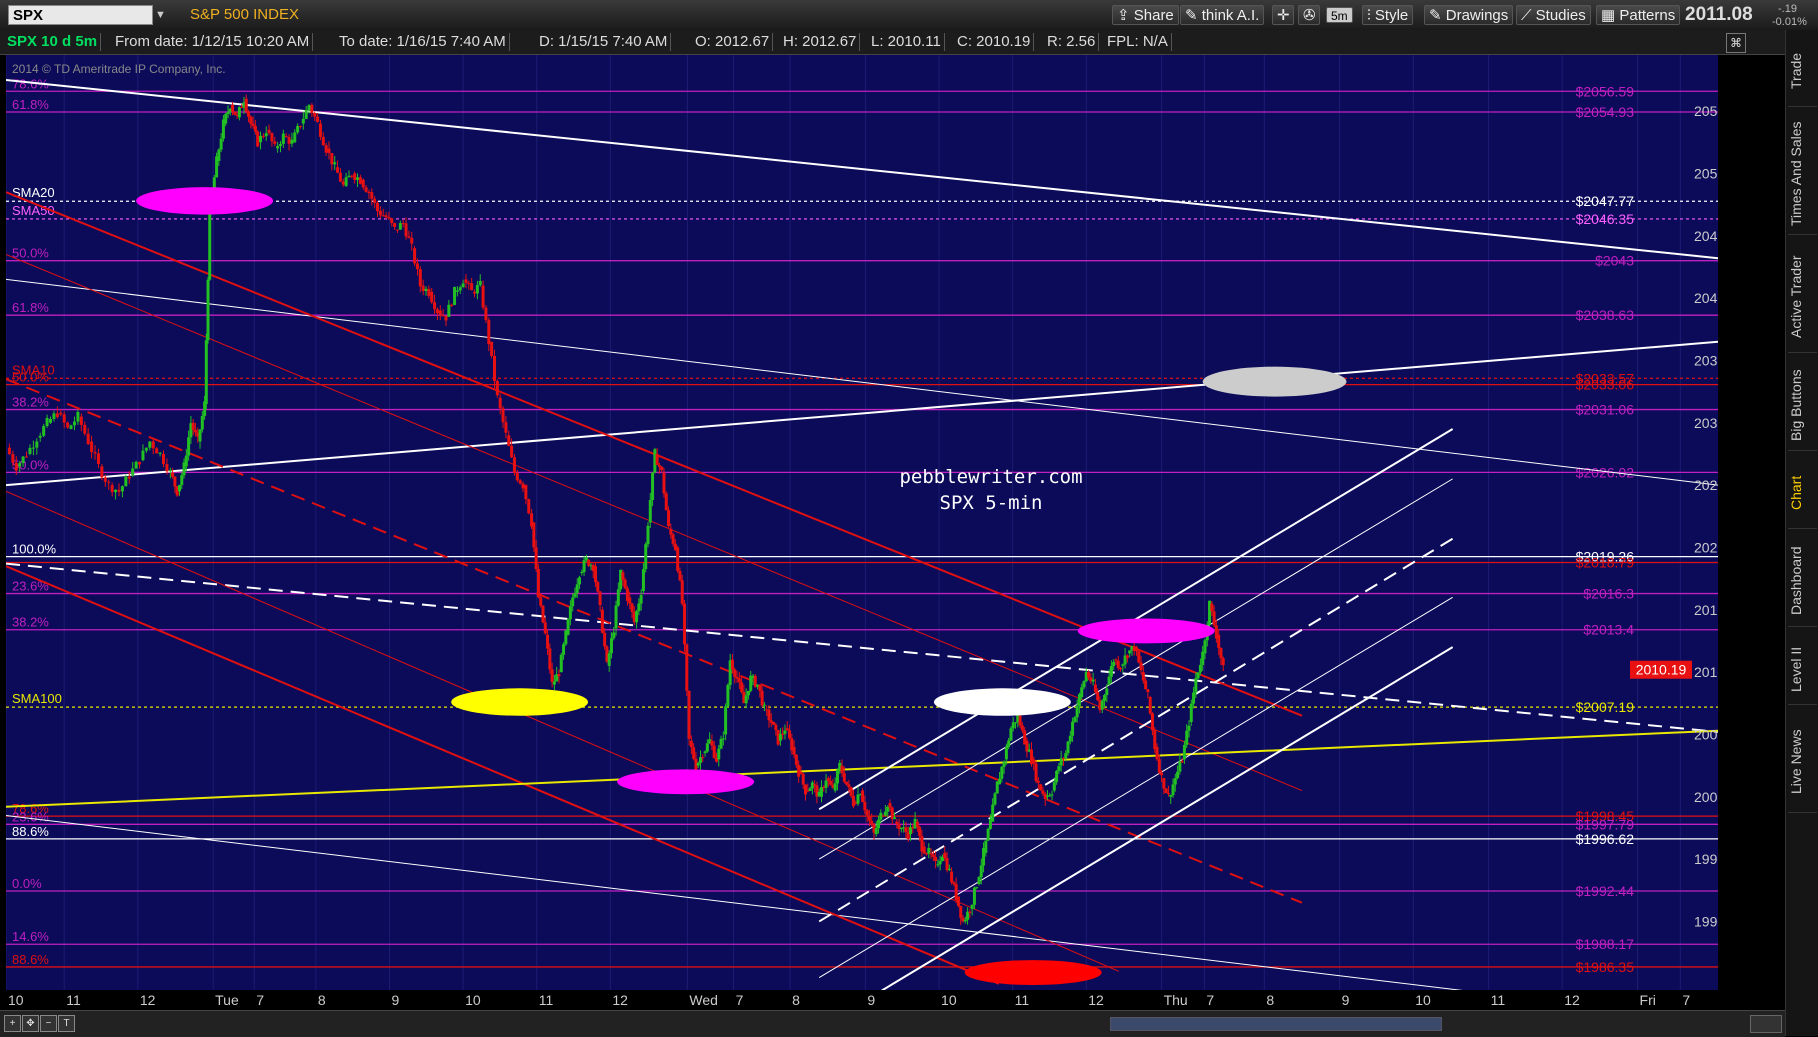  Describe the element at coordinates (1802, 493) in the screenshot. I see `side-tab-chart: Chart` at that location.